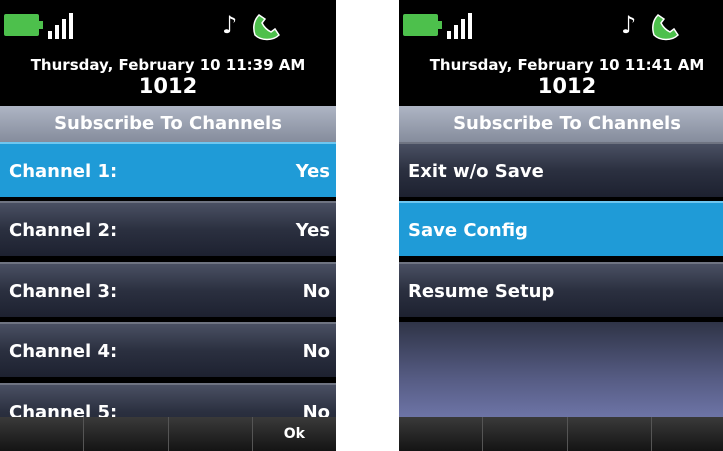  I want to click on softkey-bar: Ok, so click(168, 434).